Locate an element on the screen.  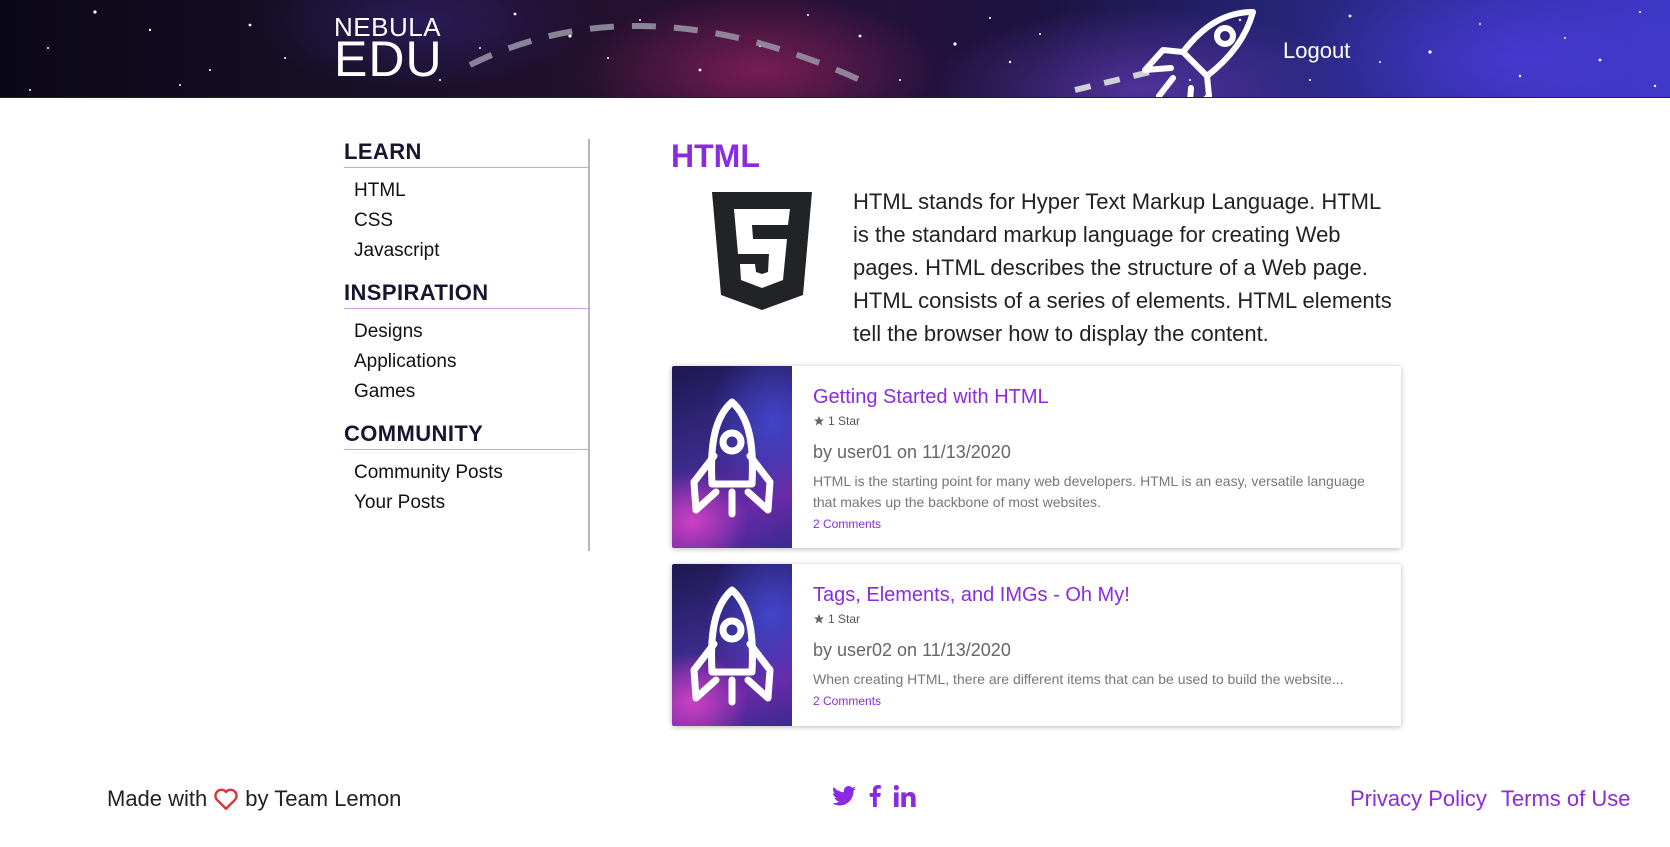
sidebar-section-community: COMMUNITY Community Posts Your Posts is located at coordinates (466, 469).